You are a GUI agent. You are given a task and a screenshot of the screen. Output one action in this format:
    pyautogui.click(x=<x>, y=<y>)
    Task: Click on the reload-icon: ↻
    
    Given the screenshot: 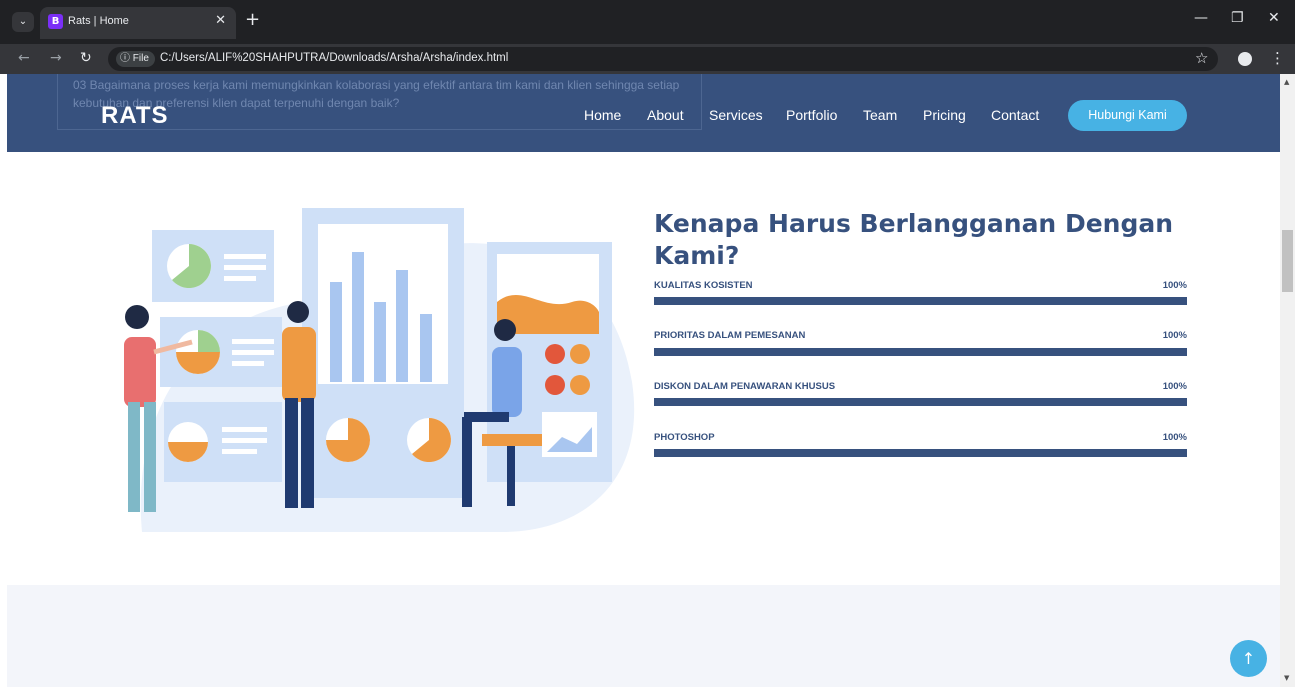 What is the action you would take?
    pyautogui.click(x=86, y=58)
    